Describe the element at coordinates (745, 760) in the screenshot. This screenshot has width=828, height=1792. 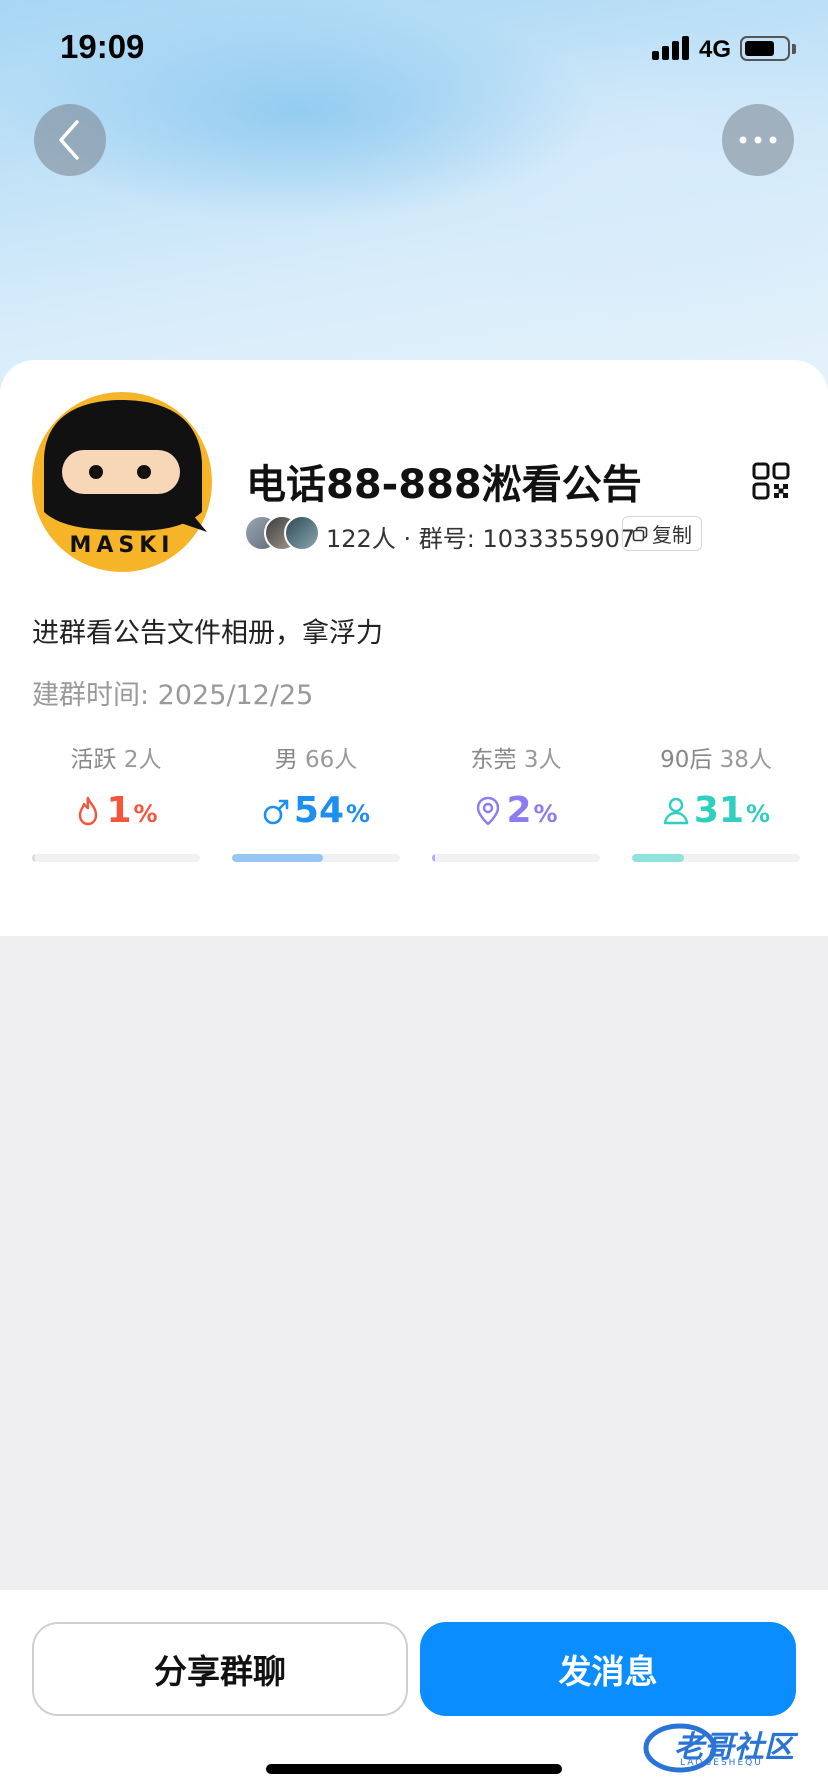
I see `stat-label-count: 38人` at that location.